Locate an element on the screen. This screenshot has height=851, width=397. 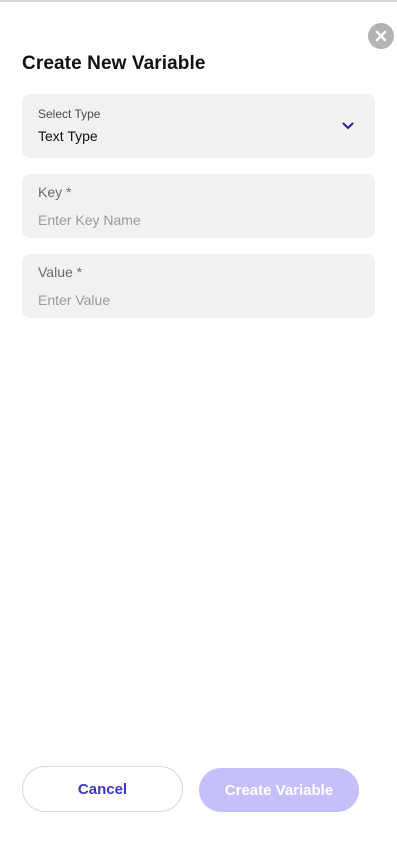
value-field: Value * is located at coordinates (198, 286).